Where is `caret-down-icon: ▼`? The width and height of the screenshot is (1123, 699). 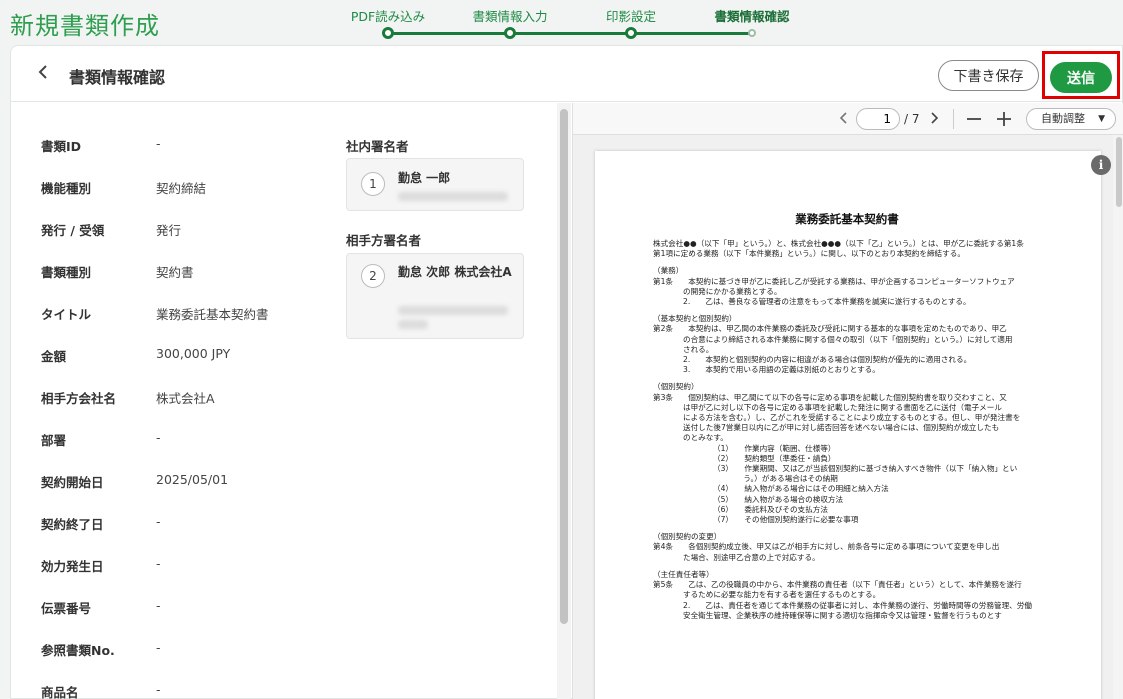
caret-down-icon: ▼ is located at coordinates (1101, 119).